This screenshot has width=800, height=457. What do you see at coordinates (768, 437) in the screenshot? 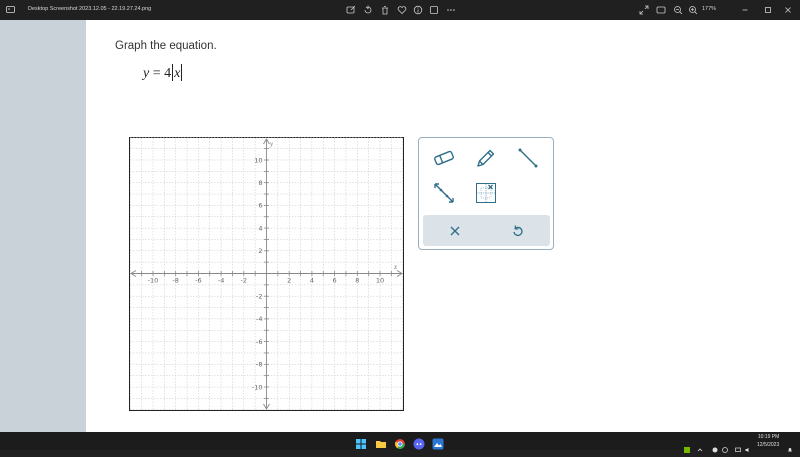
I see `clock-time: 10:19 PM` at bounding box center [768, 437].